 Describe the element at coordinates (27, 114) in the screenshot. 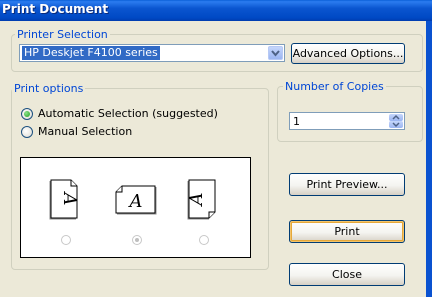

I see `automatic-selection-radio` at that location.